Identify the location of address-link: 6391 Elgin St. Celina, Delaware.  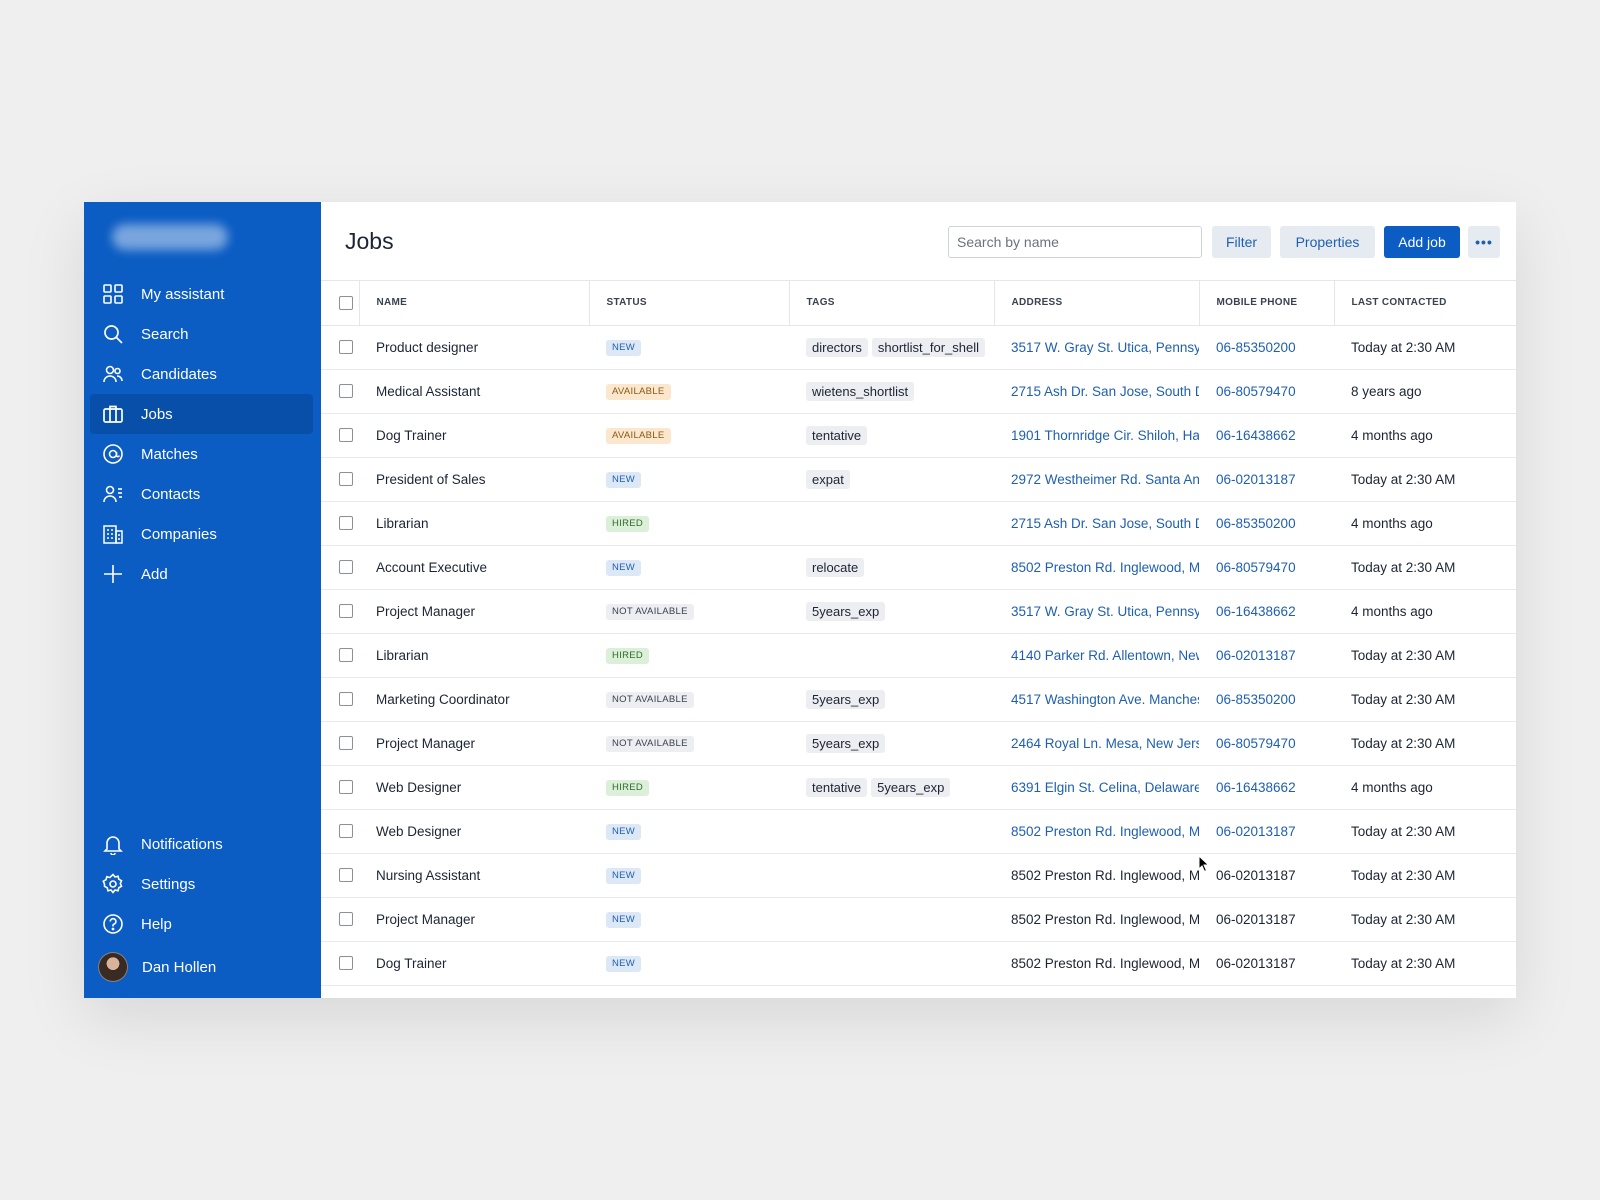
(1096, 787).